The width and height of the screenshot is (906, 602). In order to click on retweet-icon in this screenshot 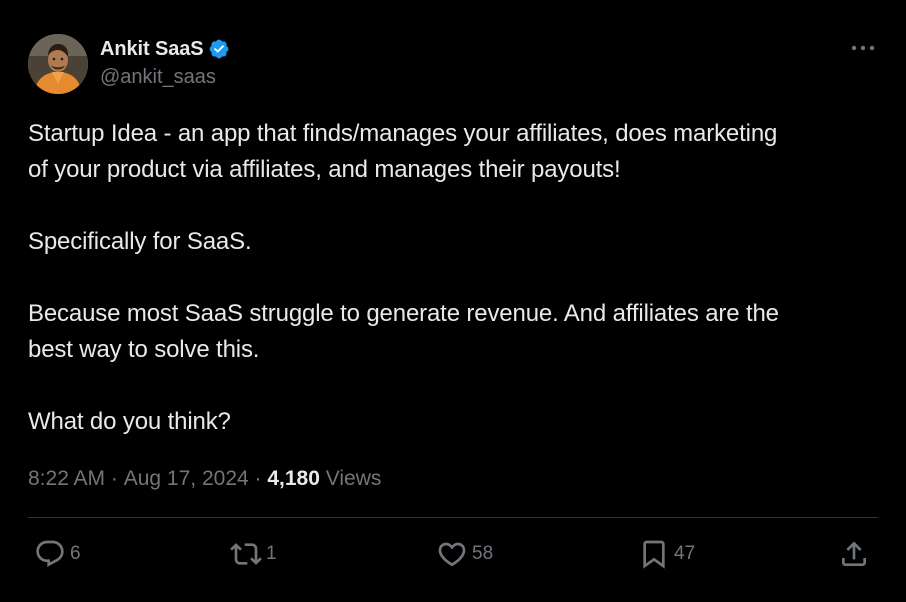, I will do `click(246, 554)`.